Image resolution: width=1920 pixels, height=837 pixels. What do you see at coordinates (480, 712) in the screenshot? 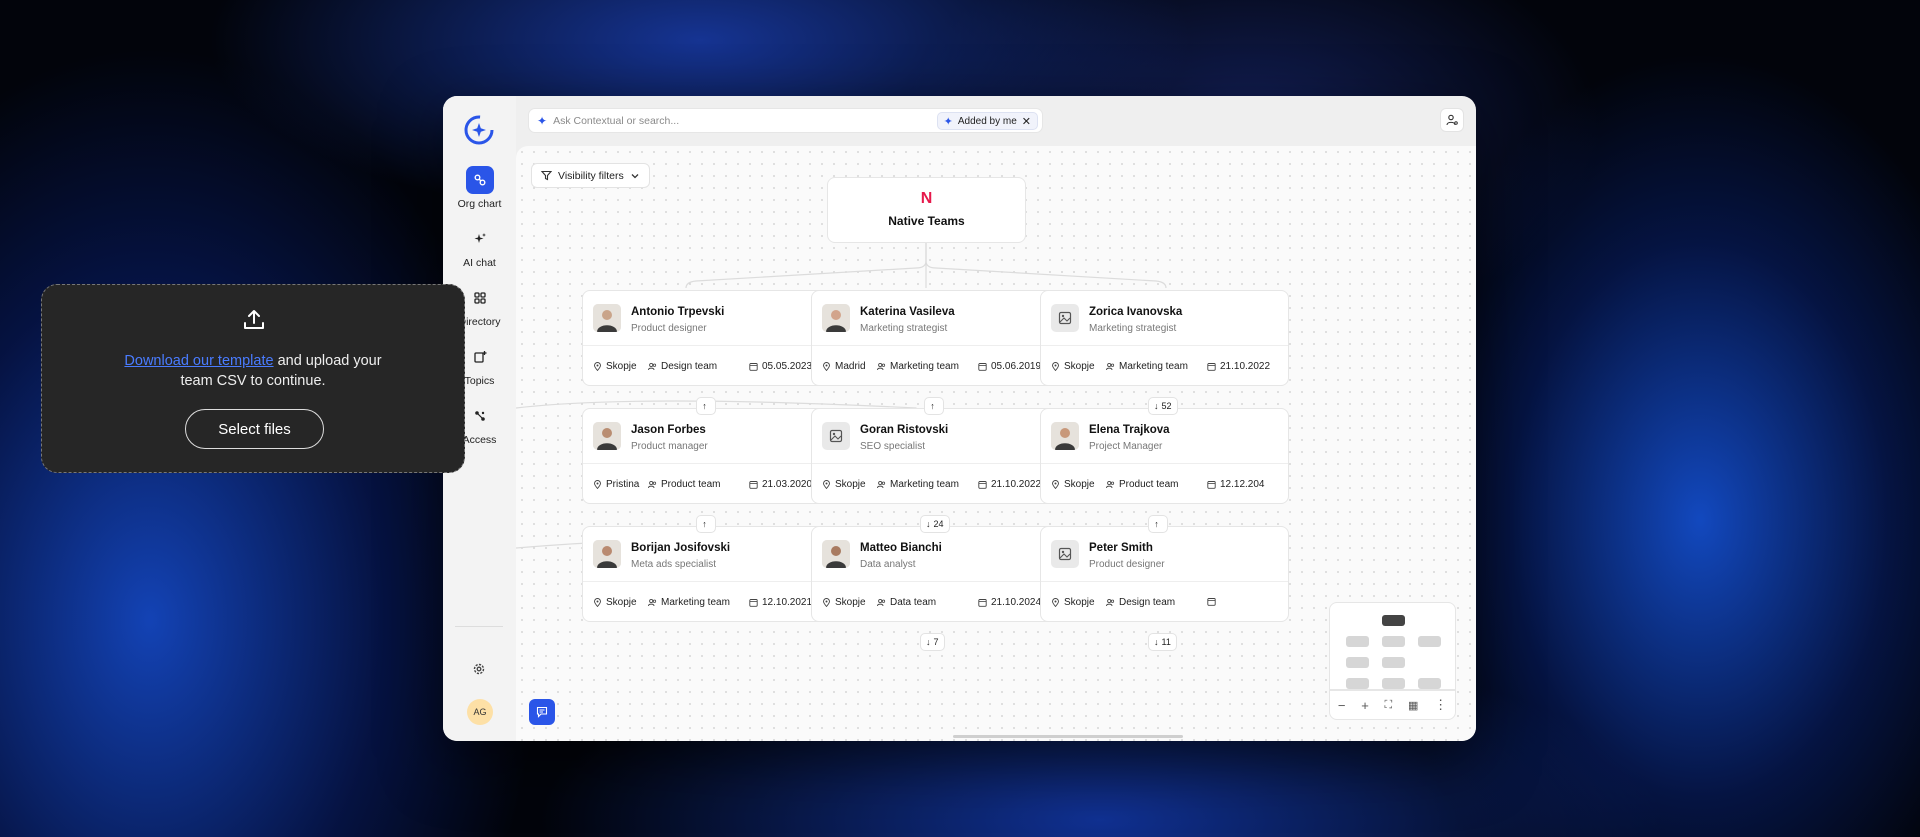
I see `user-avatar: AG` at bounding box center [480, 712].